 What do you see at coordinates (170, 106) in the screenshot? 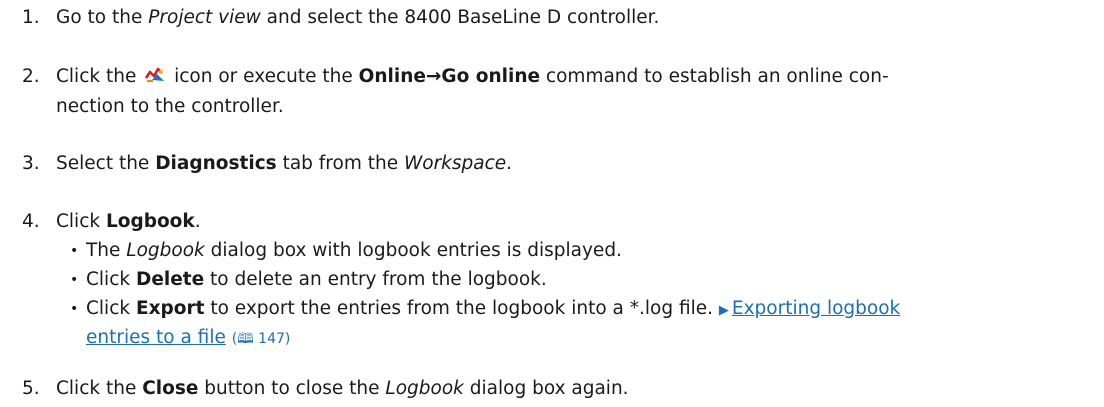
I see `step-2-continuation: nection to the controller.` at bounding box center [170, 106].